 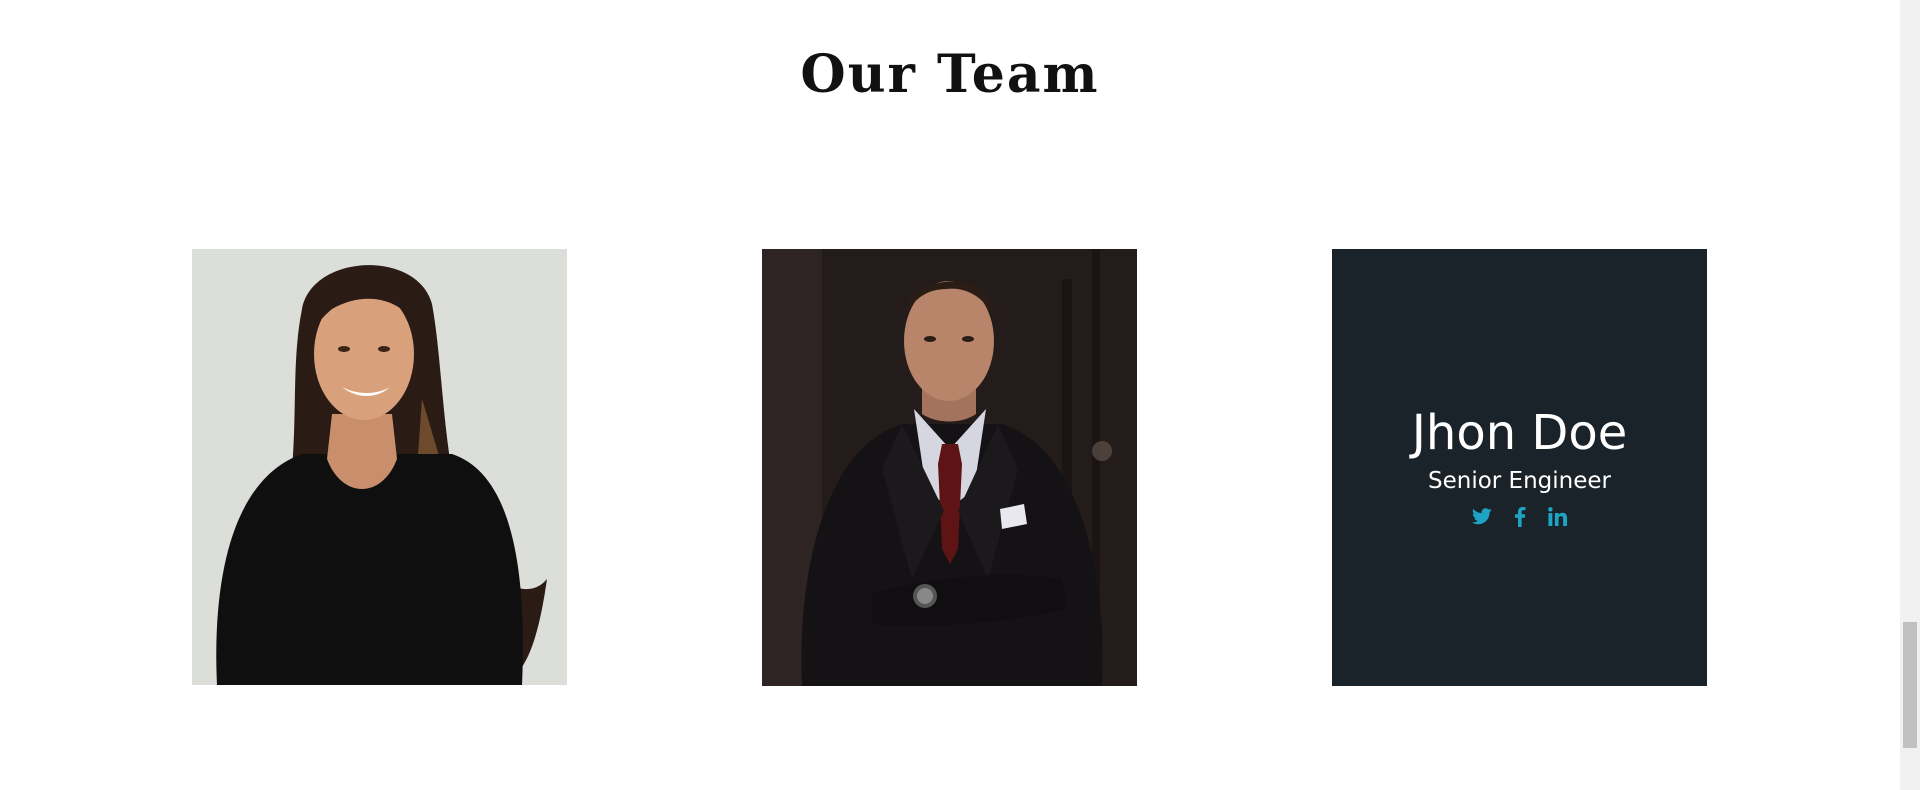 What do you see at coordinates (1482, 517) in the screenshot?
I see `twitter-icon` at bounding box center [1482, 517].